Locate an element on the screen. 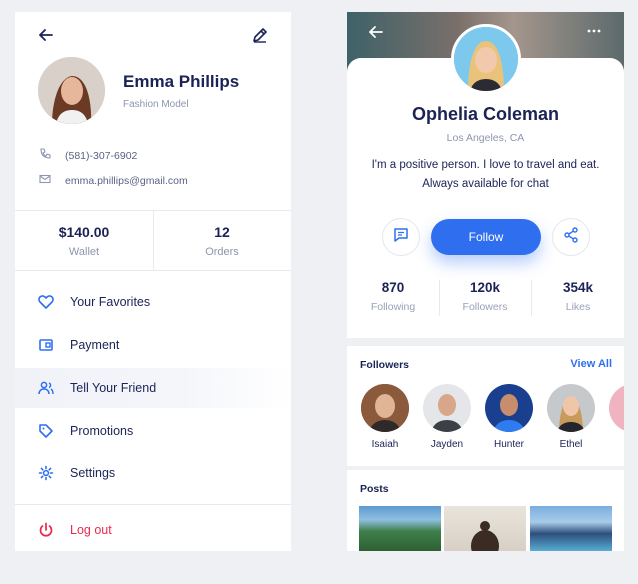 This screenshot has width=638, height=584. wallet-stat: $140.00 Wallet is located at coordinates (84, 241).